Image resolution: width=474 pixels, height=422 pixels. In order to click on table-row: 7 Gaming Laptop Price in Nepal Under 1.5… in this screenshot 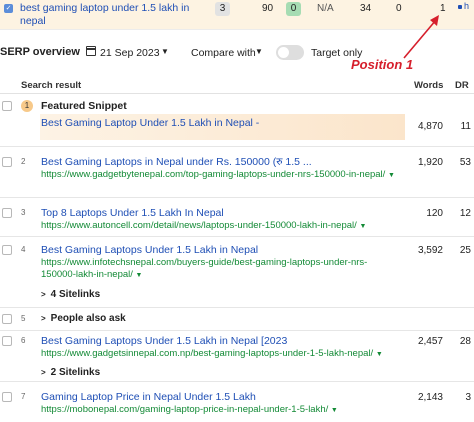, I will do `click(237, 402)`.